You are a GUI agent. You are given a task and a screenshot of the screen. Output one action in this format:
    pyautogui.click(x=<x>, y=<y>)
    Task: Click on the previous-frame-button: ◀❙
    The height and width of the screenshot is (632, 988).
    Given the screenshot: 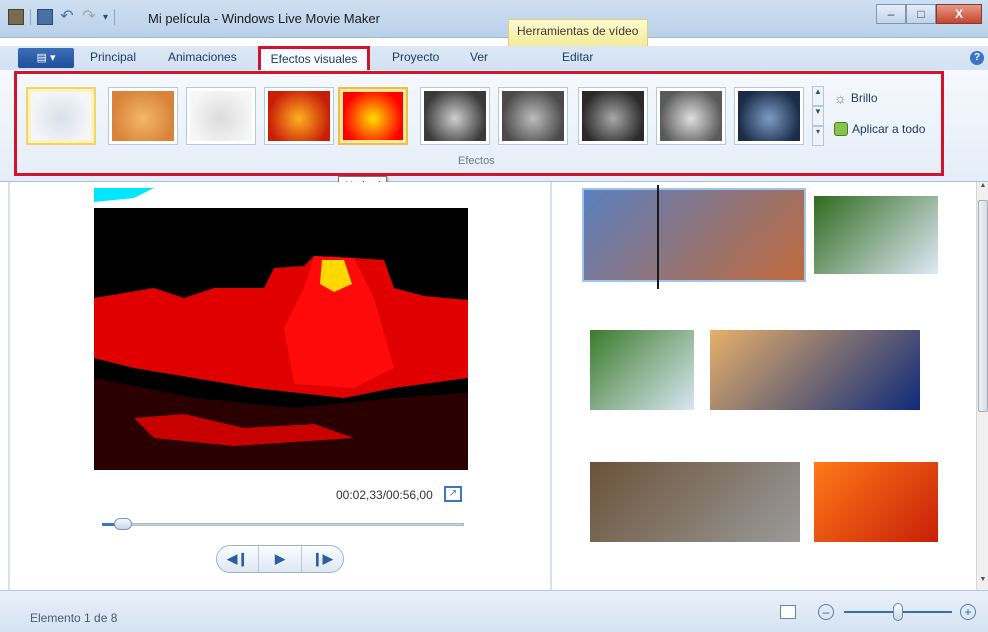 What is the action you would take?
    pyautogui.click(x=238, y=559)
    